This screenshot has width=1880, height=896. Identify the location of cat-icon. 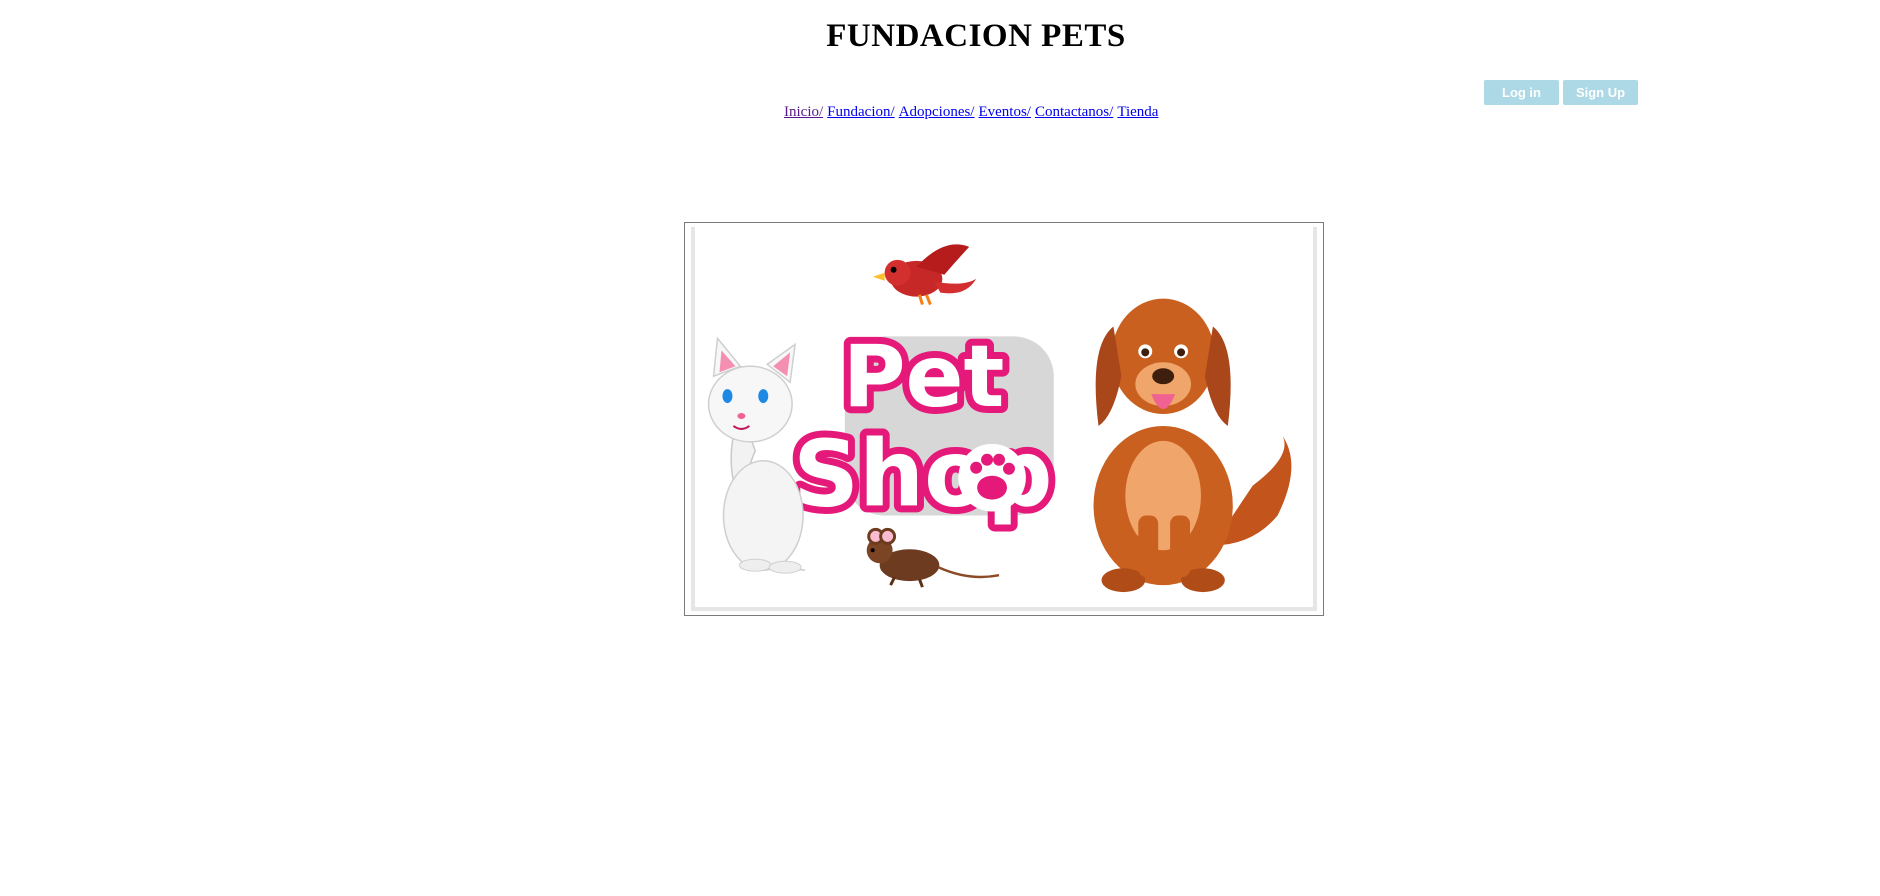
(756, 455).